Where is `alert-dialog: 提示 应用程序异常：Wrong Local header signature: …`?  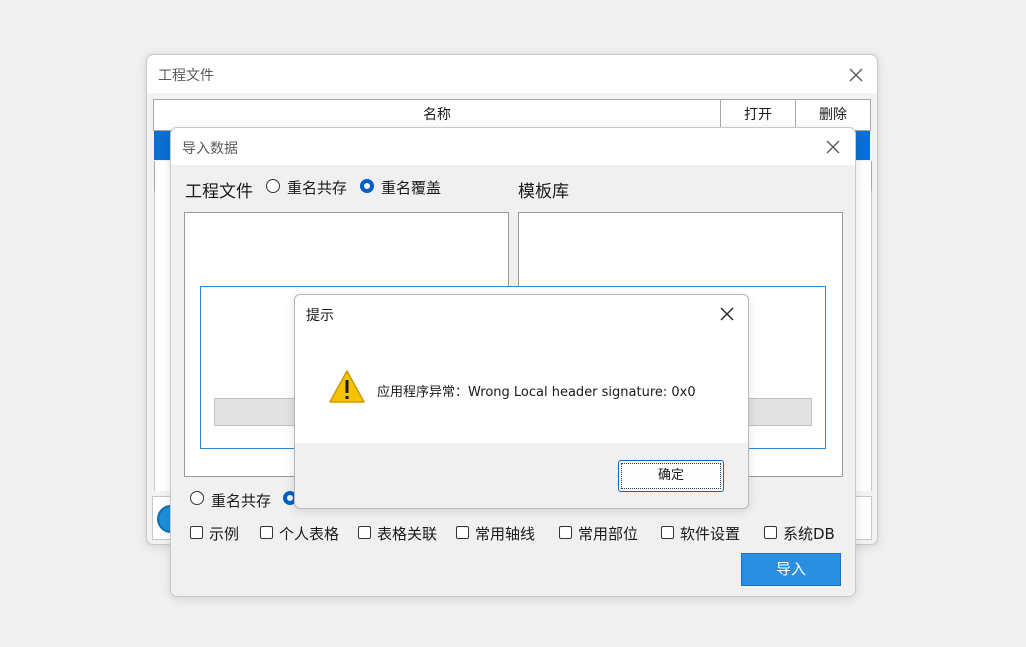
alert-dialog: 提示 应用程序异常：Wrong Local header signature: … is located at coordinates (521, 401).